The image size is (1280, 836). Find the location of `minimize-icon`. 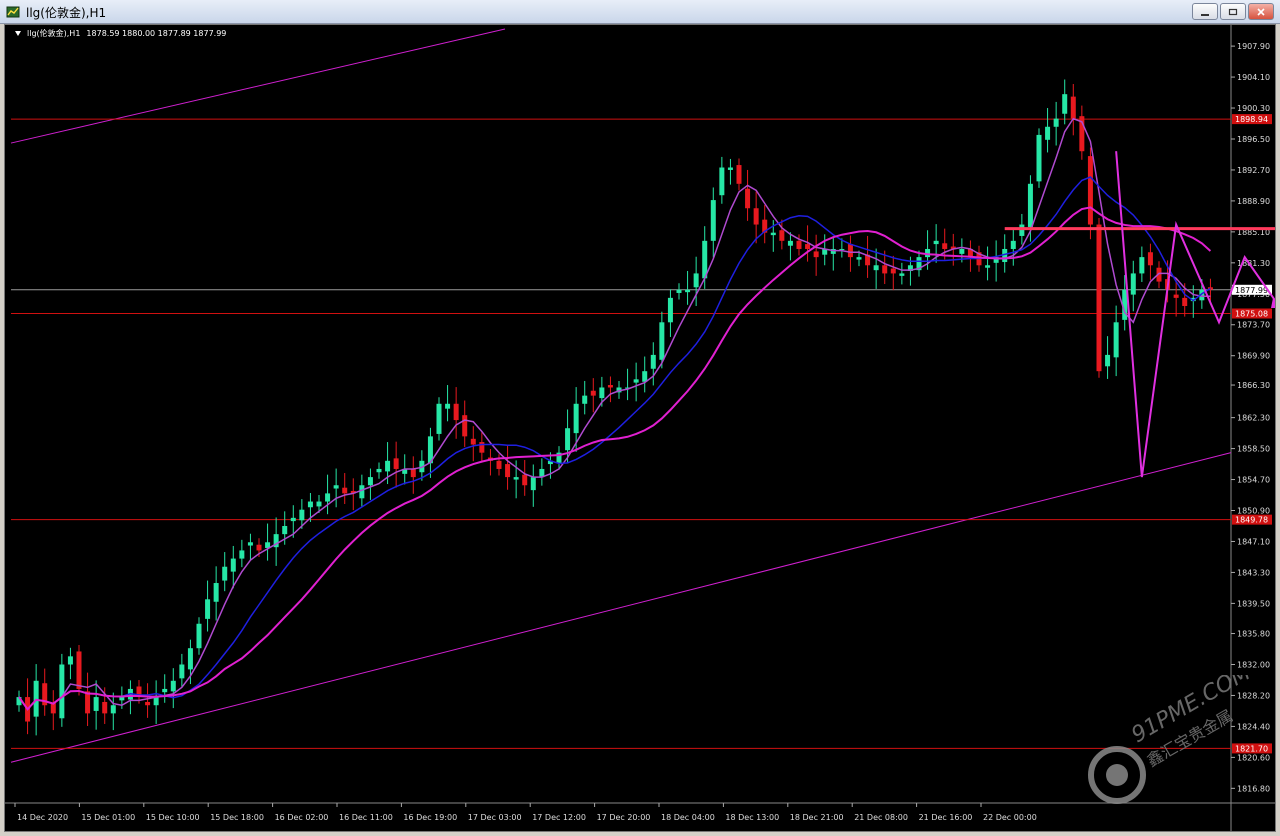

minimize-icon is located at coordinates (1205, 14).